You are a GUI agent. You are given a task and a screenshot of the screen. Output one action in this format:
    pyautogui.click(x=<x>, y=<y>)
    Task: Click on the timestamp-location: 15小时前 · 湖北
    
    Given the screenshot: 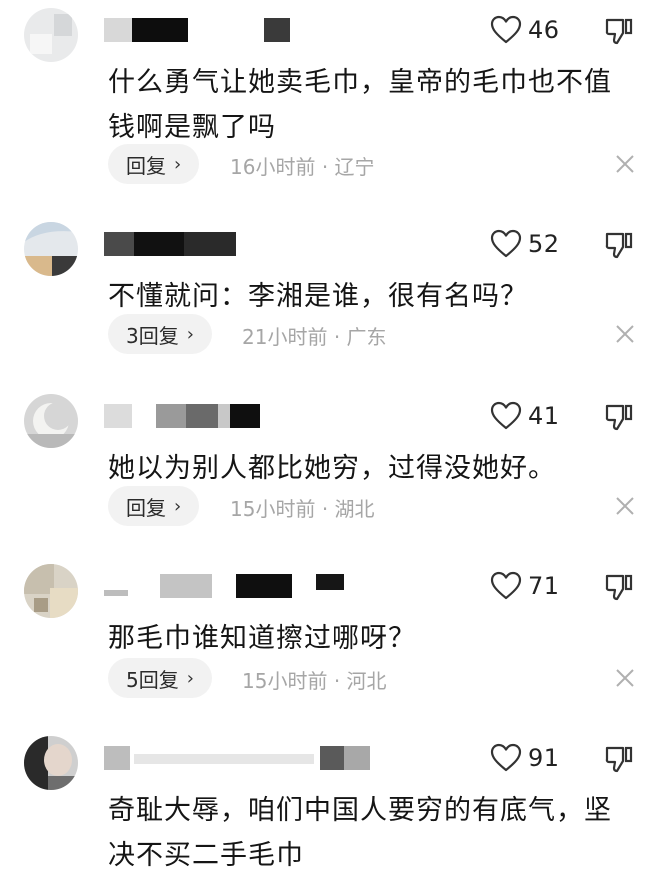 What is the action you would take?
    pyautogui.click(x=302, y=507)
    